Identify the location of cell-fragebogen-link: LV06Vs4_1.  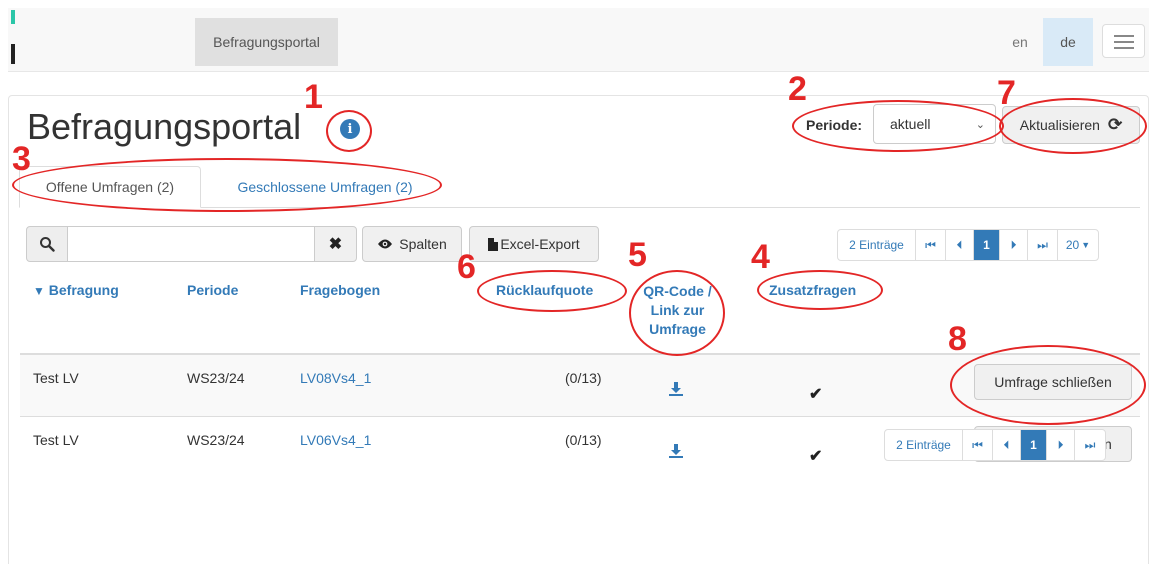
(335, 440).